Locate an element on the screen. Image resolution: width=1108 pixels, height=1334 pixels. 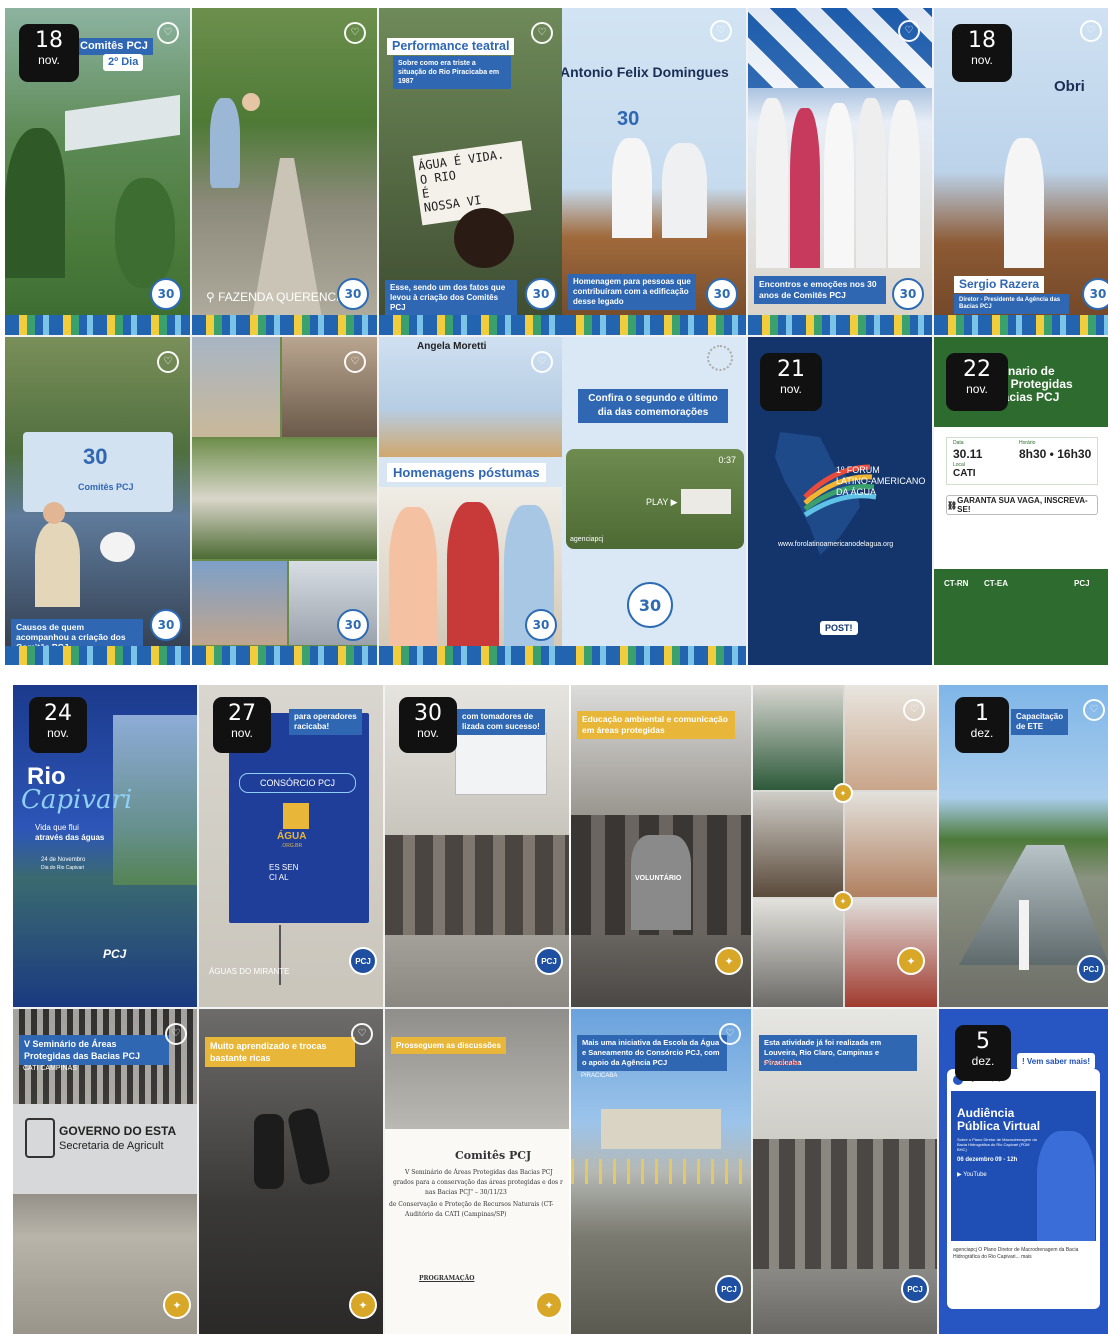
tile-title: Homenagens póstumas is located at coordinates (466, 472).